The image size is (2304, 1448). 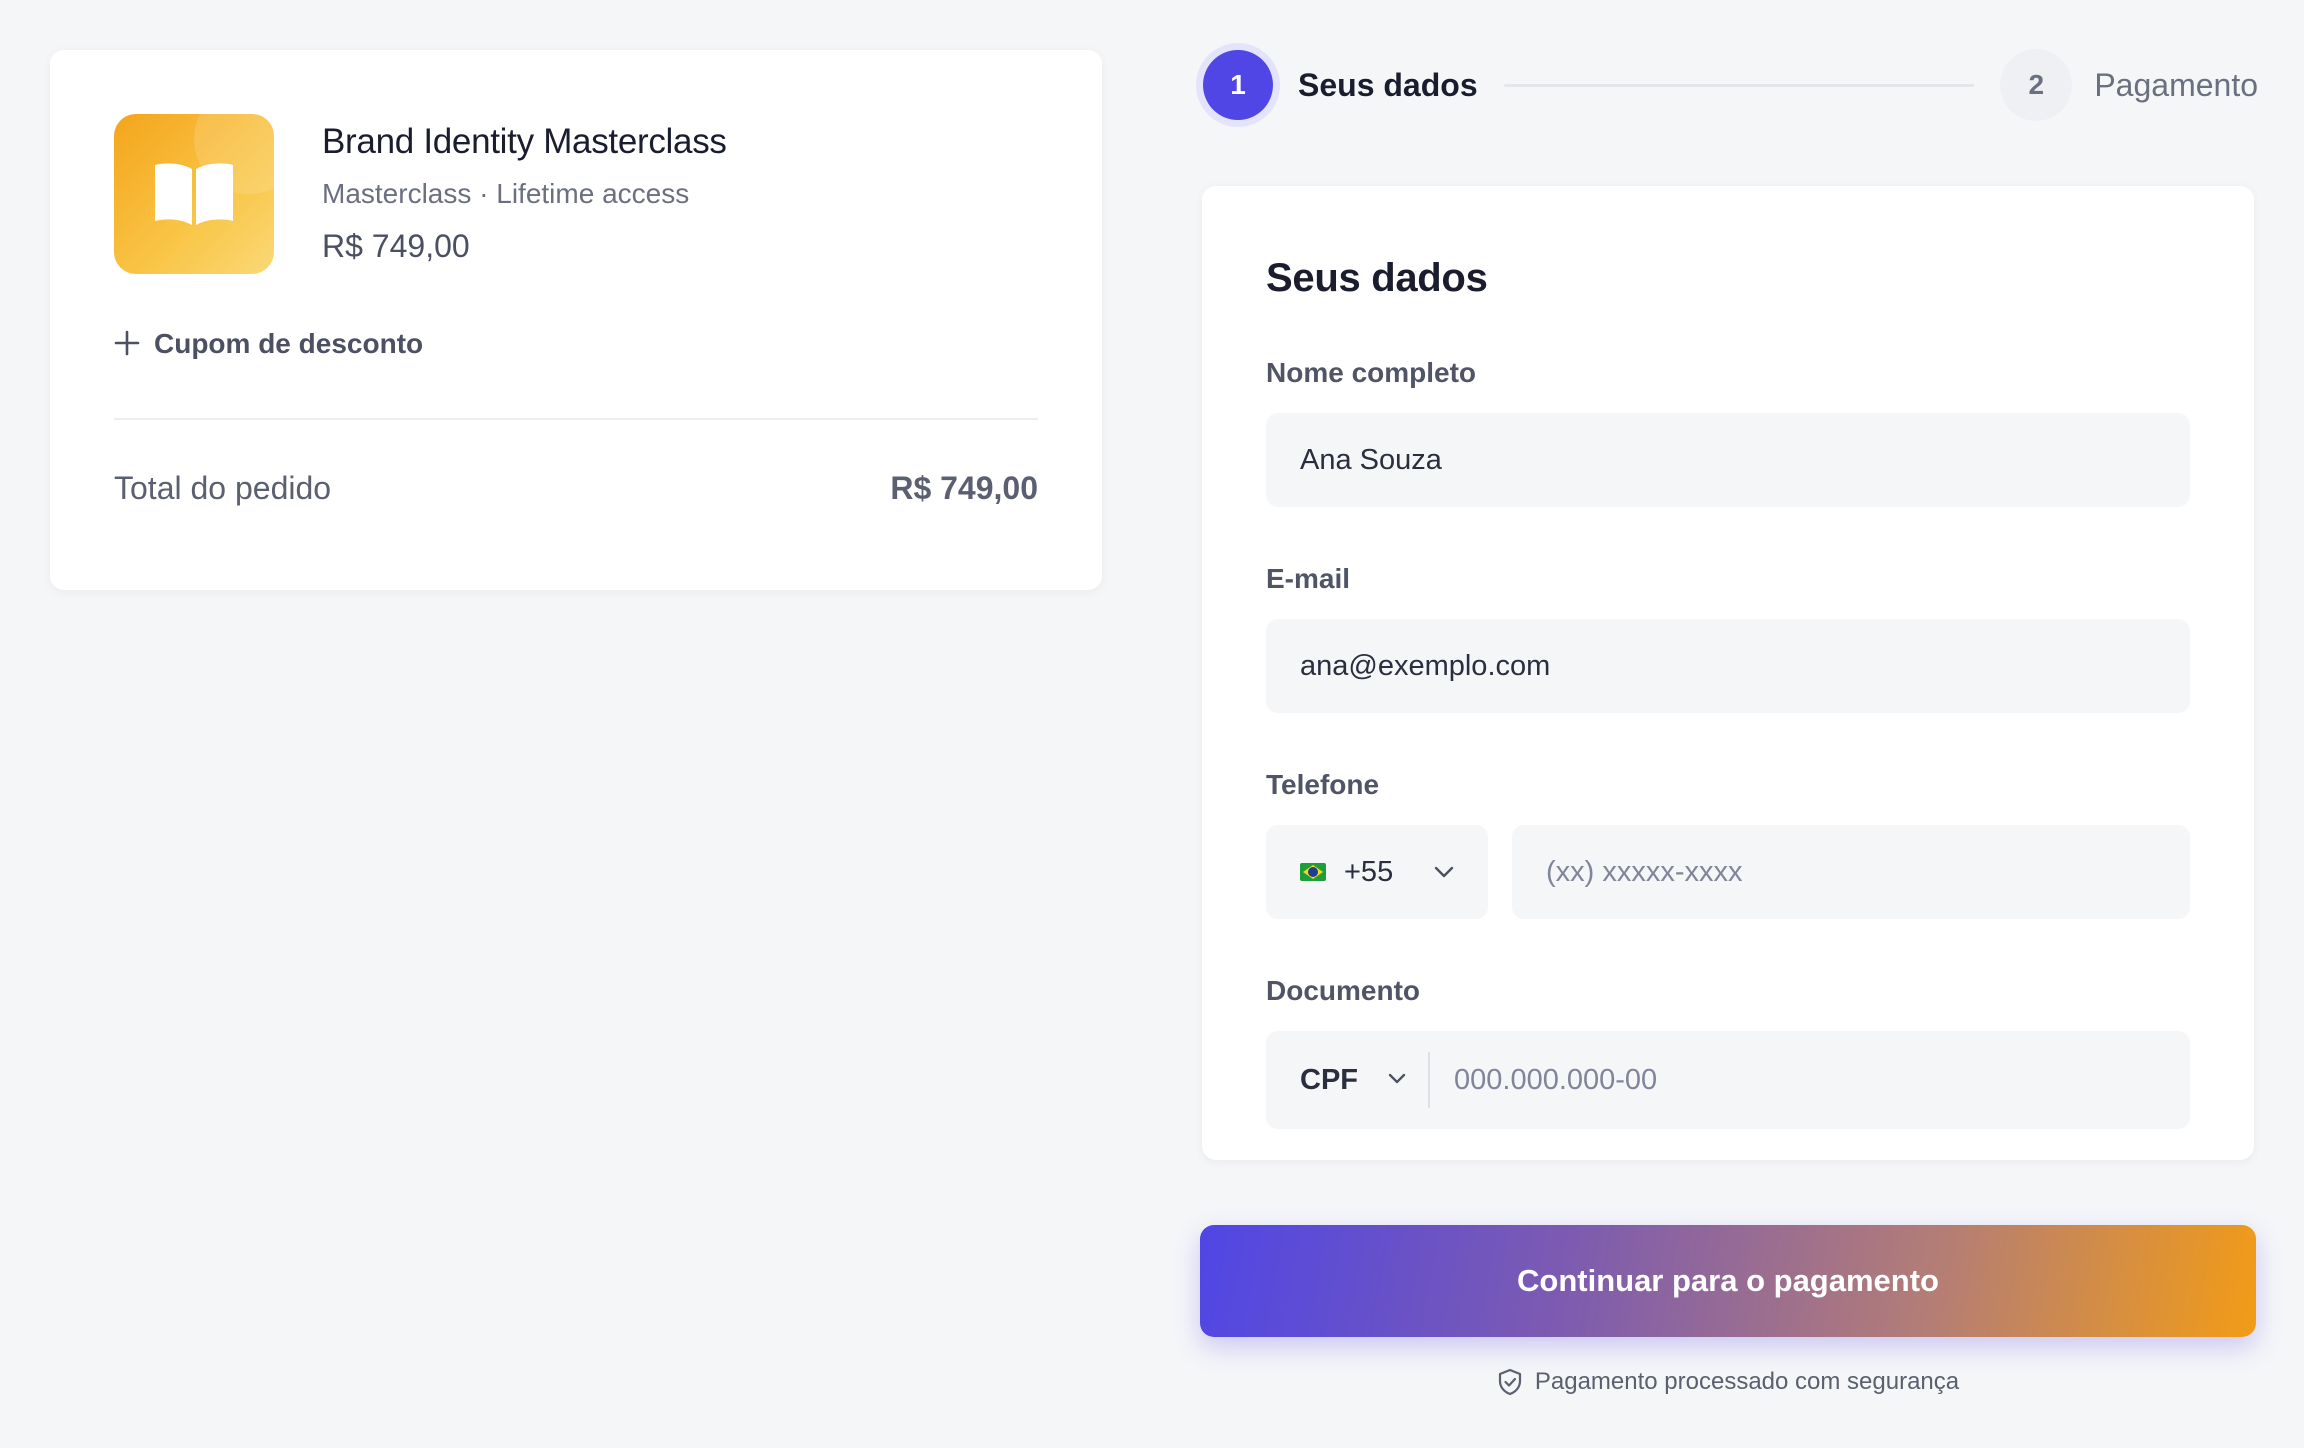 I want to click on open-book-icon, so click(x=194, y=194).